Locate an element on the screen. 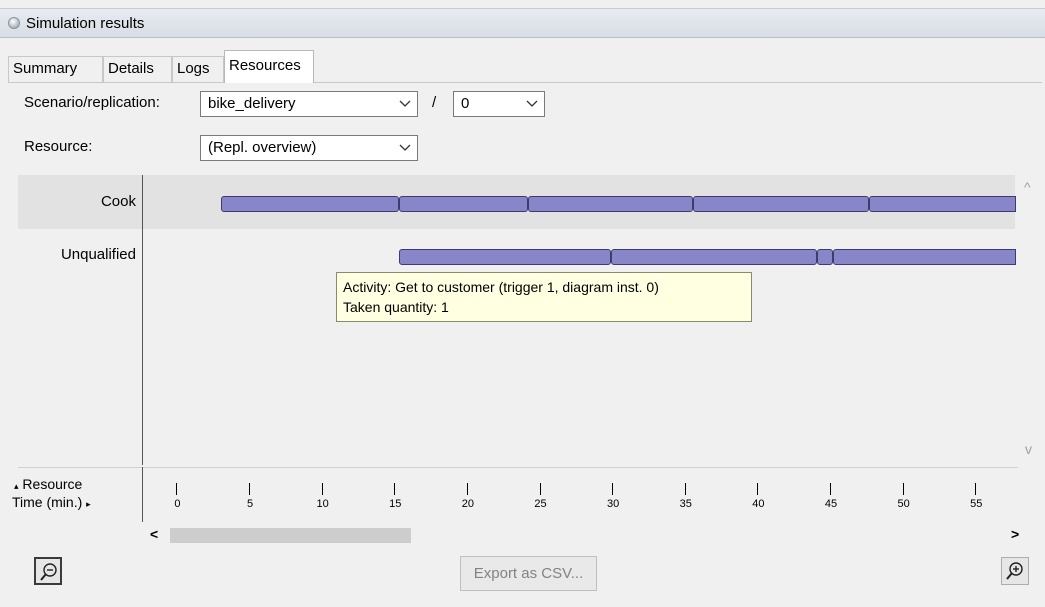  row-label-cook: Cook is located at coordinates (118, 201).